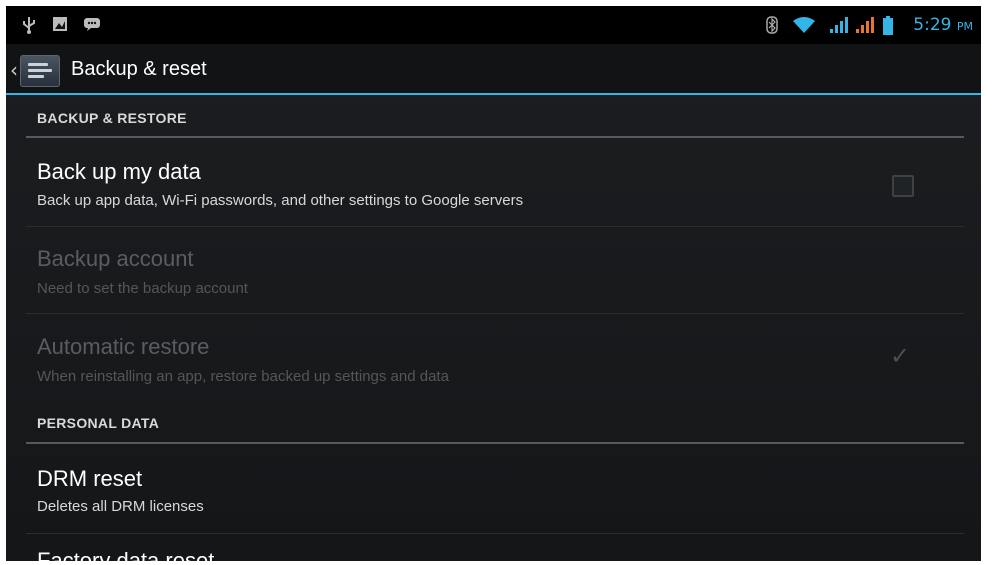 This screenshot has height=565, width=987. Describe the element at coordinates (112, 118) in the screenshot. I see `section-header-backup-restore: BACKUP & RESTORE` at that location.